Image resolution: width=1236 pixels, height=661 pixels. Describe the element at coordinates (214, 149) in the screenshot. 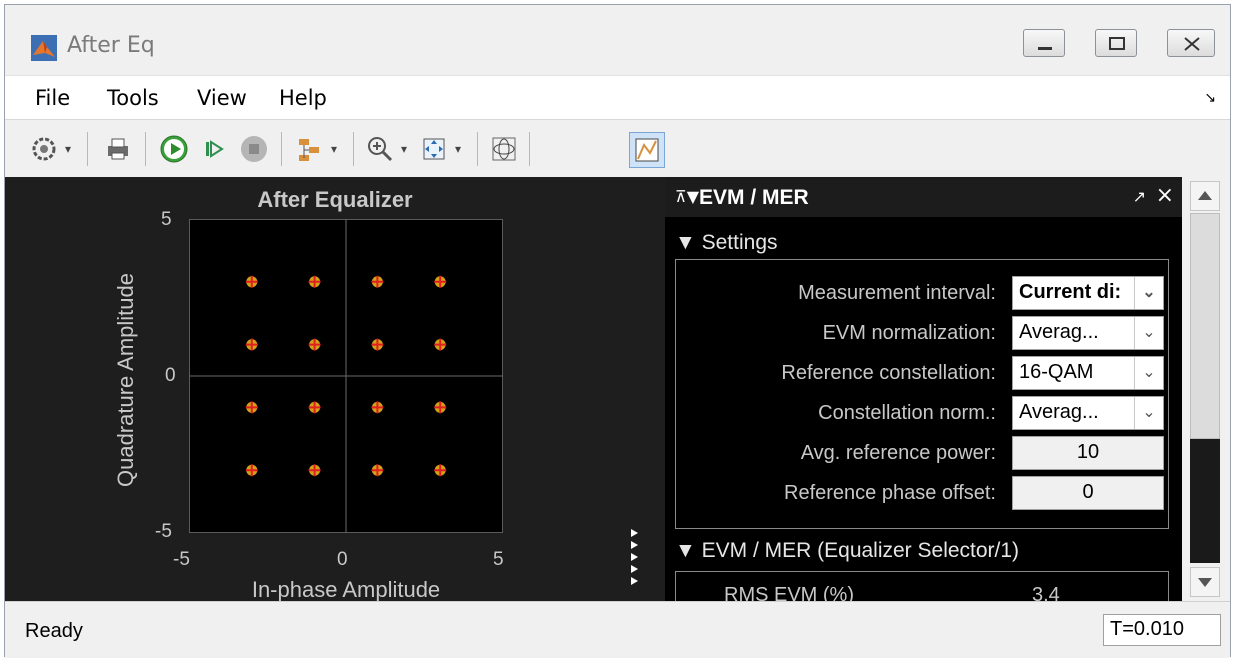

I see `step-forward-icon` at that location.